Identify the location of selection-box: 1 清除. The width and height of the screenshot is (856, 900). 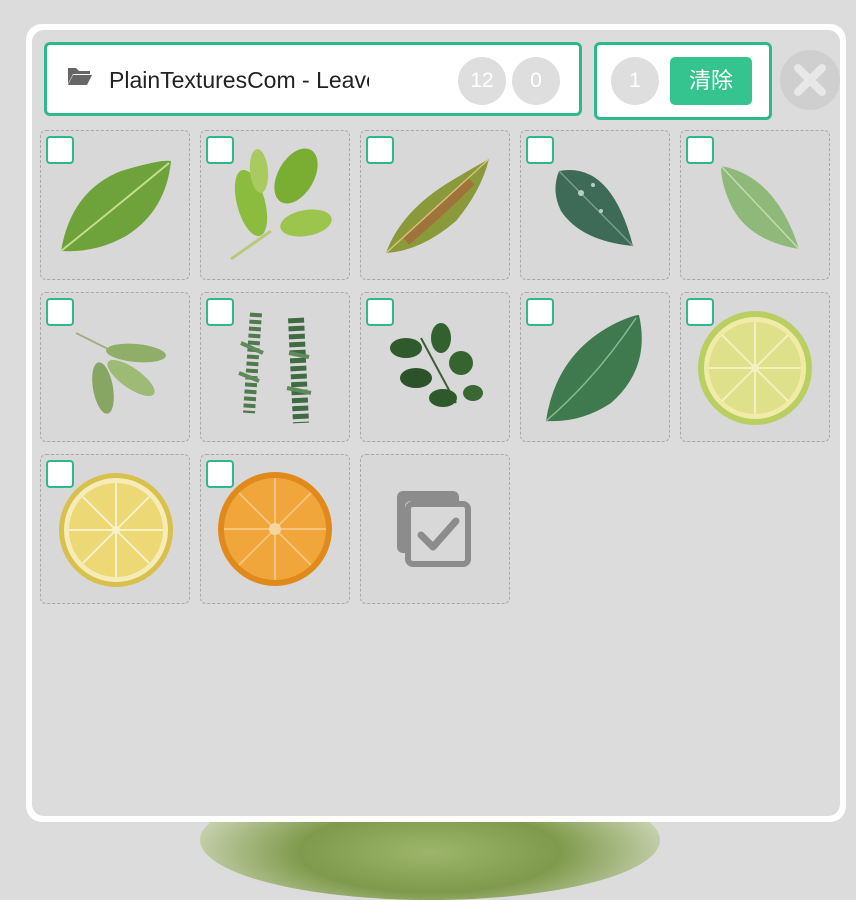
(683, 81).